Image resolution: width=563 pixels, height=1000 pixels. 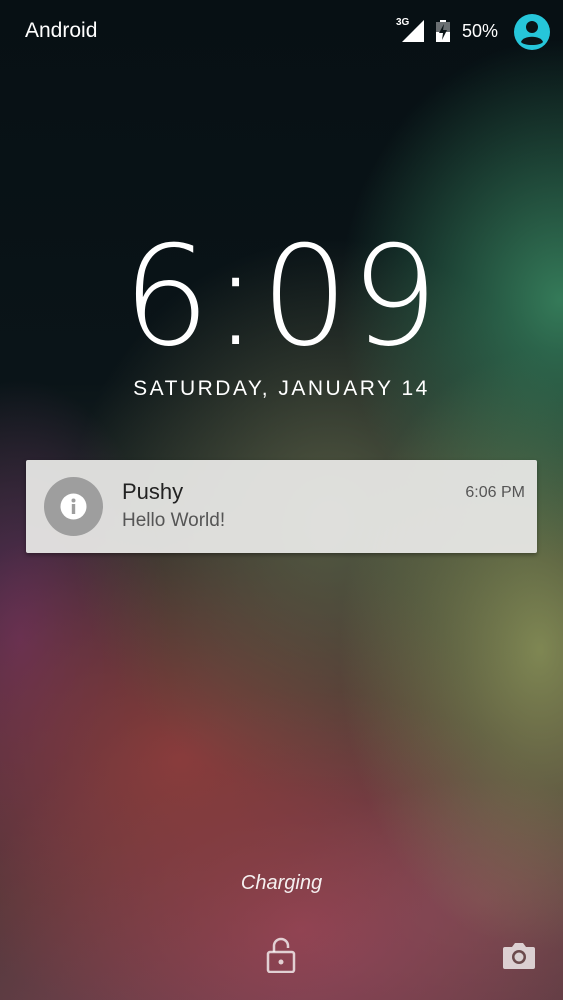 I want to click on notification-card: Pushy Hello World! 6:06 PM, so click(x=281, y=506).